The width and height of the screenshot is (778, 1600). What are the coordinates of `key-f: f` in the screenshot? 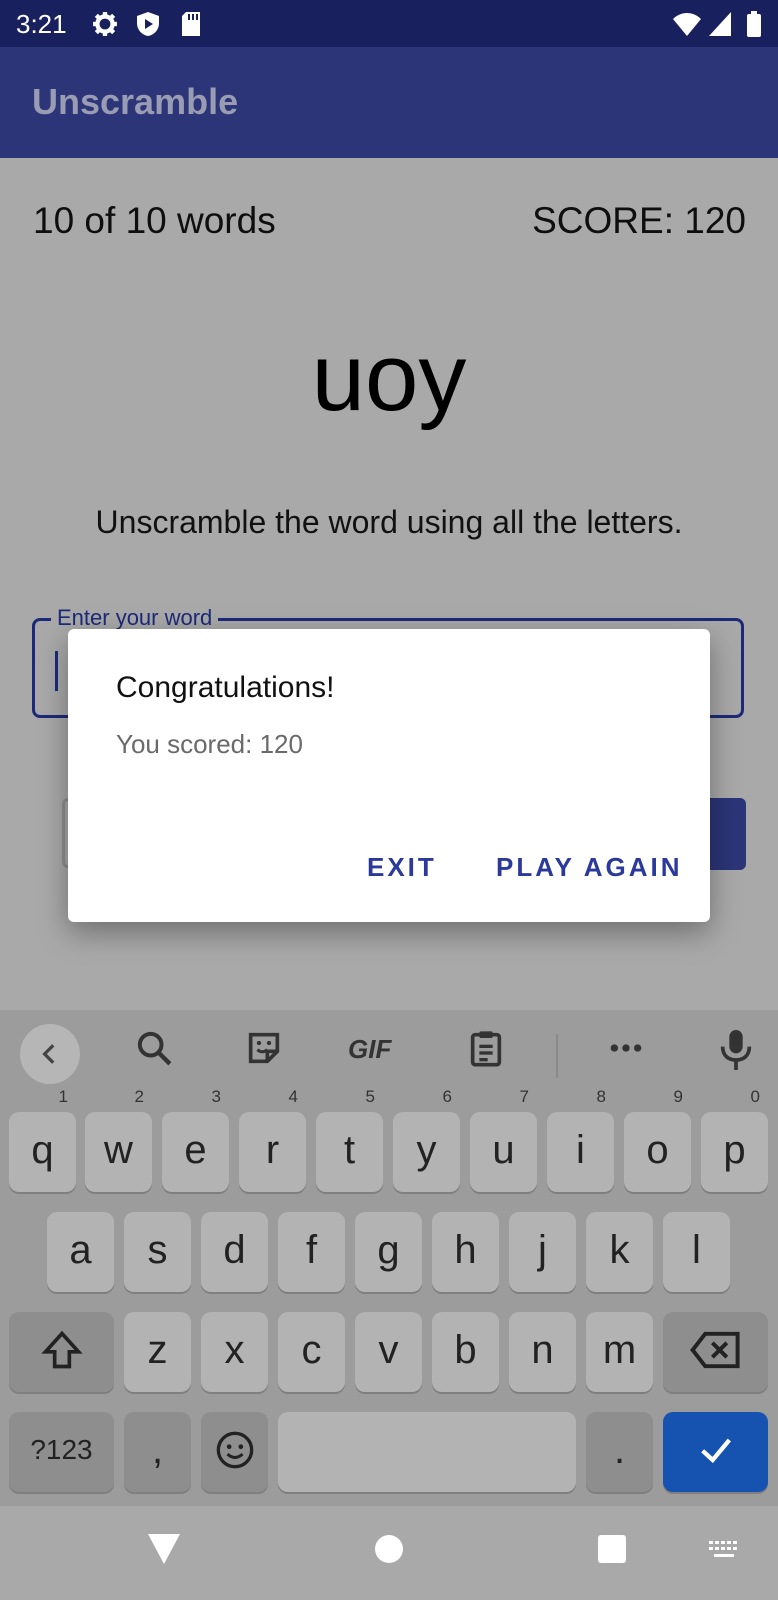 It's located at (311, 1252).